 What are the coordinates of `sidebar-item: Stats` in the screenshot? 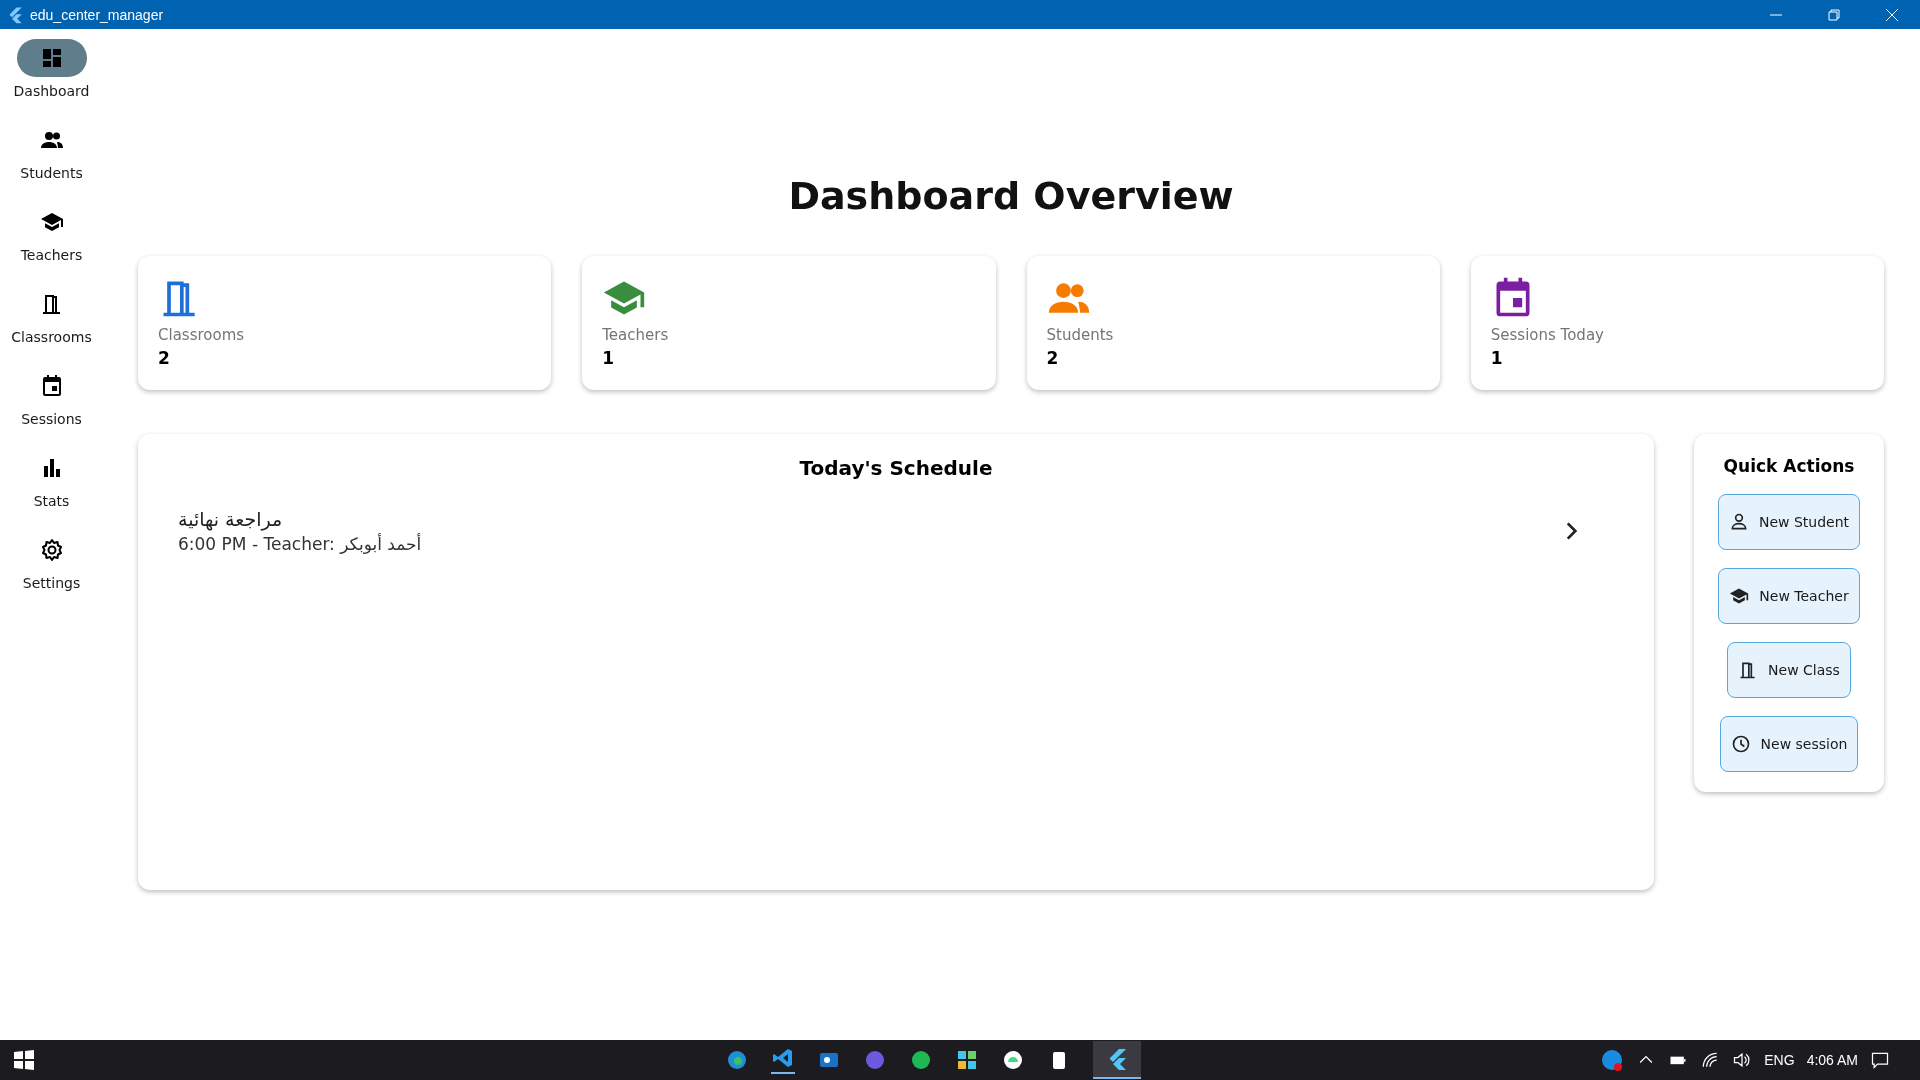 It's located at (51, 479).